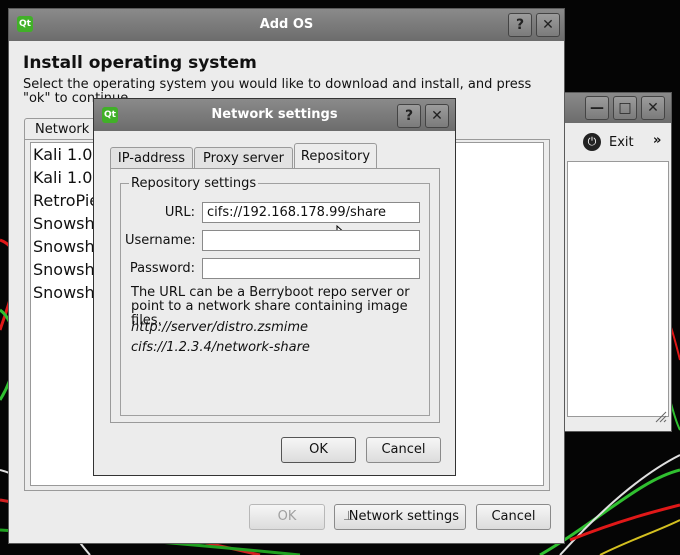 The image size is (680, 555). What do you see at coordinates (243, 158) in the screenshot?
I see `tab-proxy-server: Proxy server` at bounding box center [243, 158].